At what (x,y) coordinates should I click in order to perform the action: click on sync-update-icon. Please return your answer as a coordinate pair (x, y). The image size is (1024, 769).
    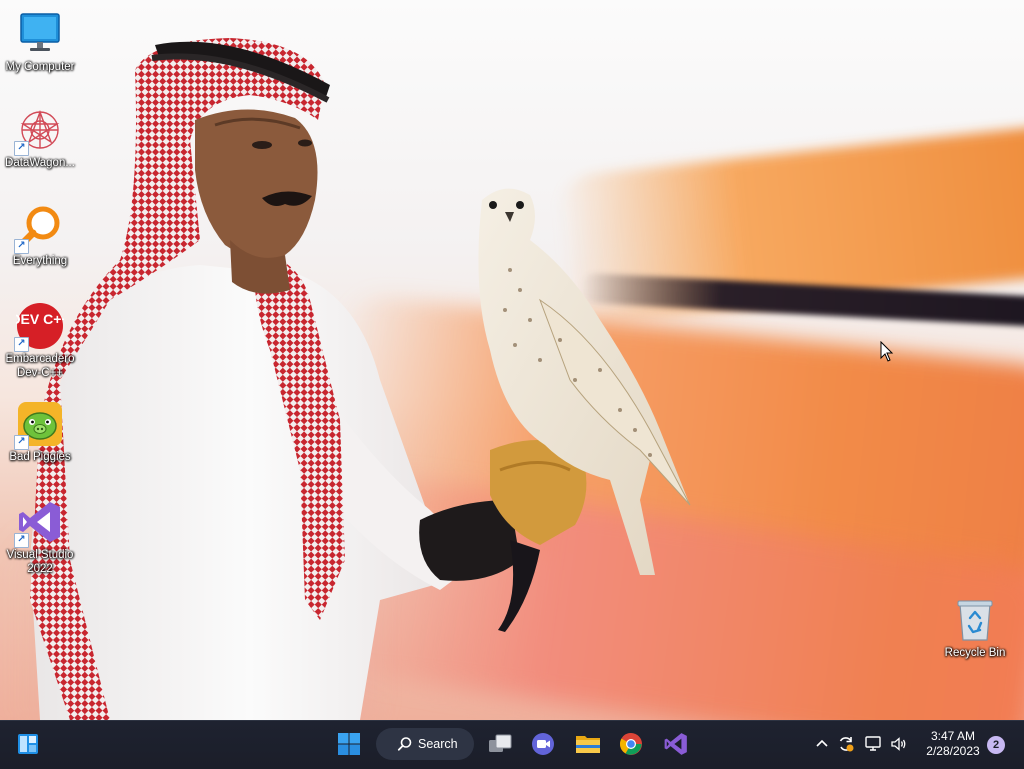
    Looking at the image, I should click on (846, 744).